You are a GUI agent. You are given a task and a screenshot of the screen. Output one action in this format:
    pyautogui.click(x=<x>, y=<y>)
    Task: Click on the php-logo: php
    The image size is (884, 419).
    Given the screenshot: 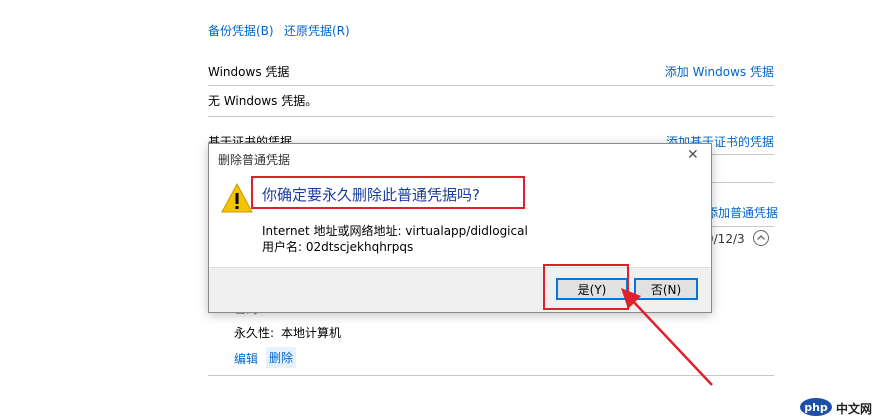 What is the action you would take?
    pyautogui.click(x=816, y=407)
    